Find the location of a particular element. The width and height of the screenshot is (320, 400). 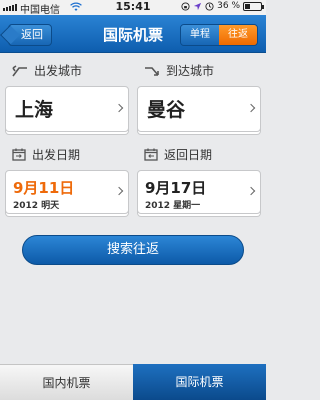

departure-date-label: 出发日期 is located at coordinates (46, 154).